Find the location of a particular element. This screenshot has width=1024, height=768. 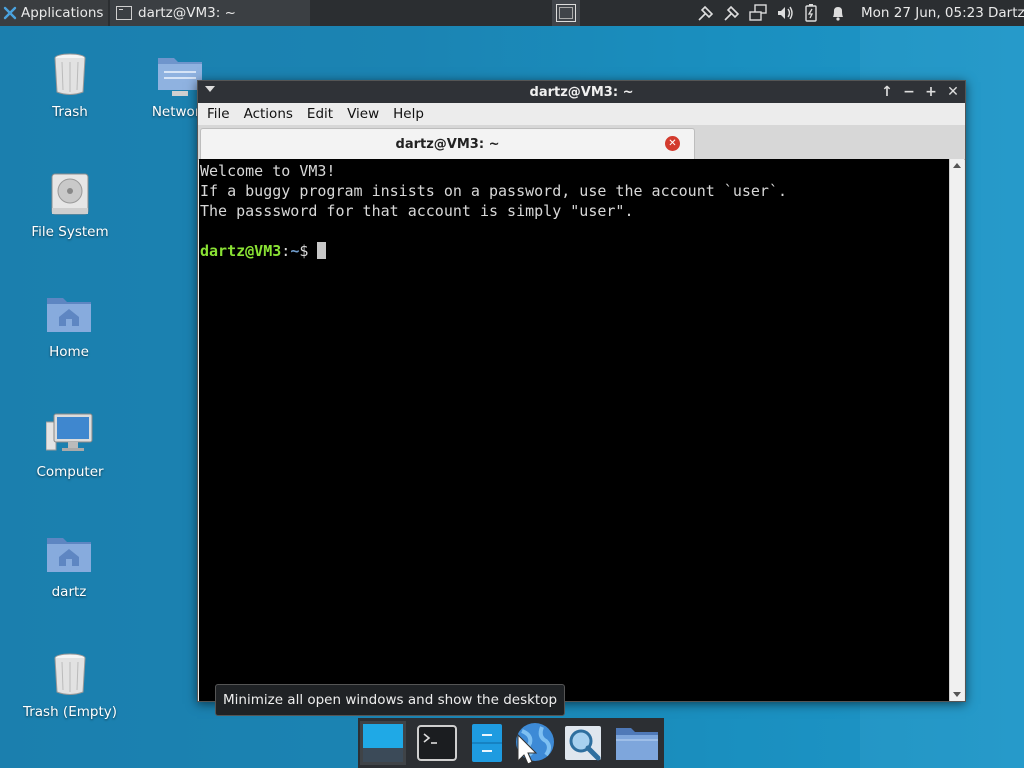

desktop-icon-label: Trash (Empty) is located at coordinates (70, 712).